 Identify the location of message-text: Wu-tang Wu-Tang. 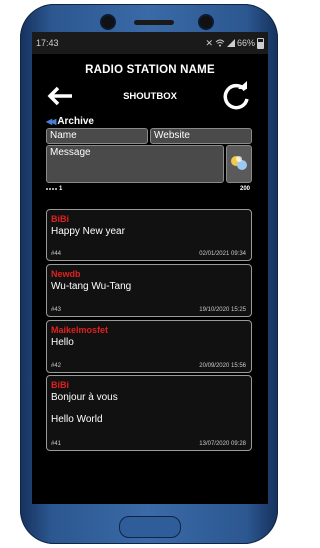
(91, 286).